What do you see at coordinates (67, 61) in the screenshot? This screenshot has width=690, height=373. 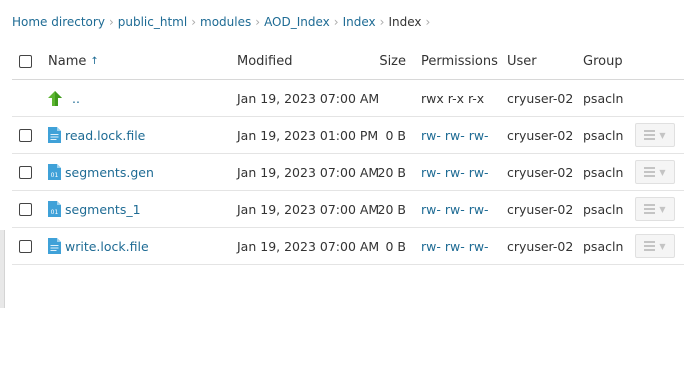 I see `column-header-name-label: Name` at bounding box center [67, 61].